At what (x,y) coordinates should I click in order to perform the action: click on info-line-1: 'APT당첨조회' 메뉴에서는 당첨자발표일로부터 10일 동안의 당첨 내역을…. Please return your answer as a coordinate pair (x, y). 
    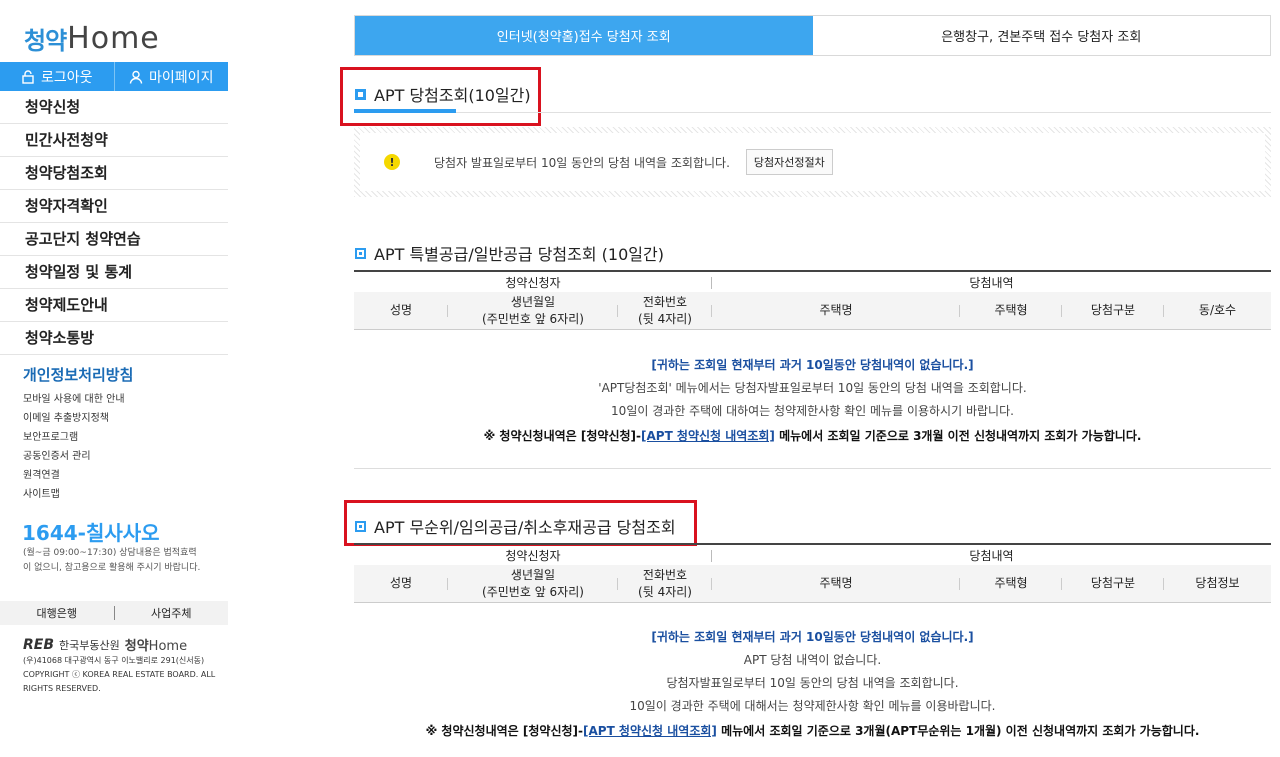
    Looking at the image, I should click on (812, 388).